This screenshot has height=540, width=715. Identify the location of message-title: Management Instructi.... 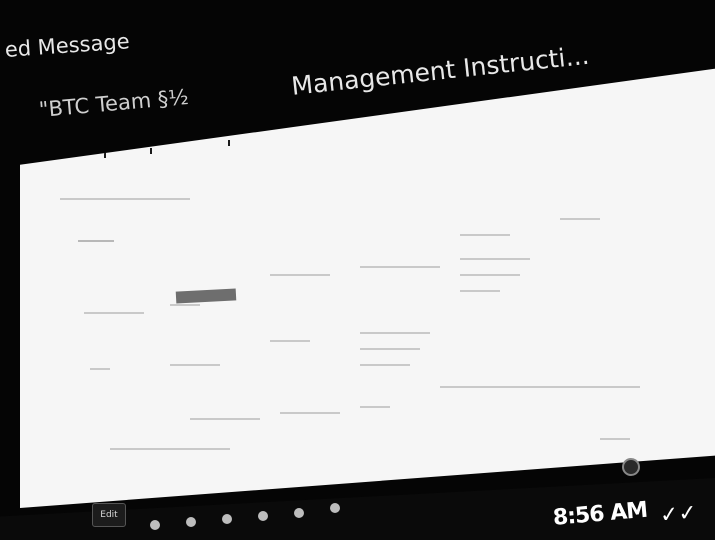
(440, 70).